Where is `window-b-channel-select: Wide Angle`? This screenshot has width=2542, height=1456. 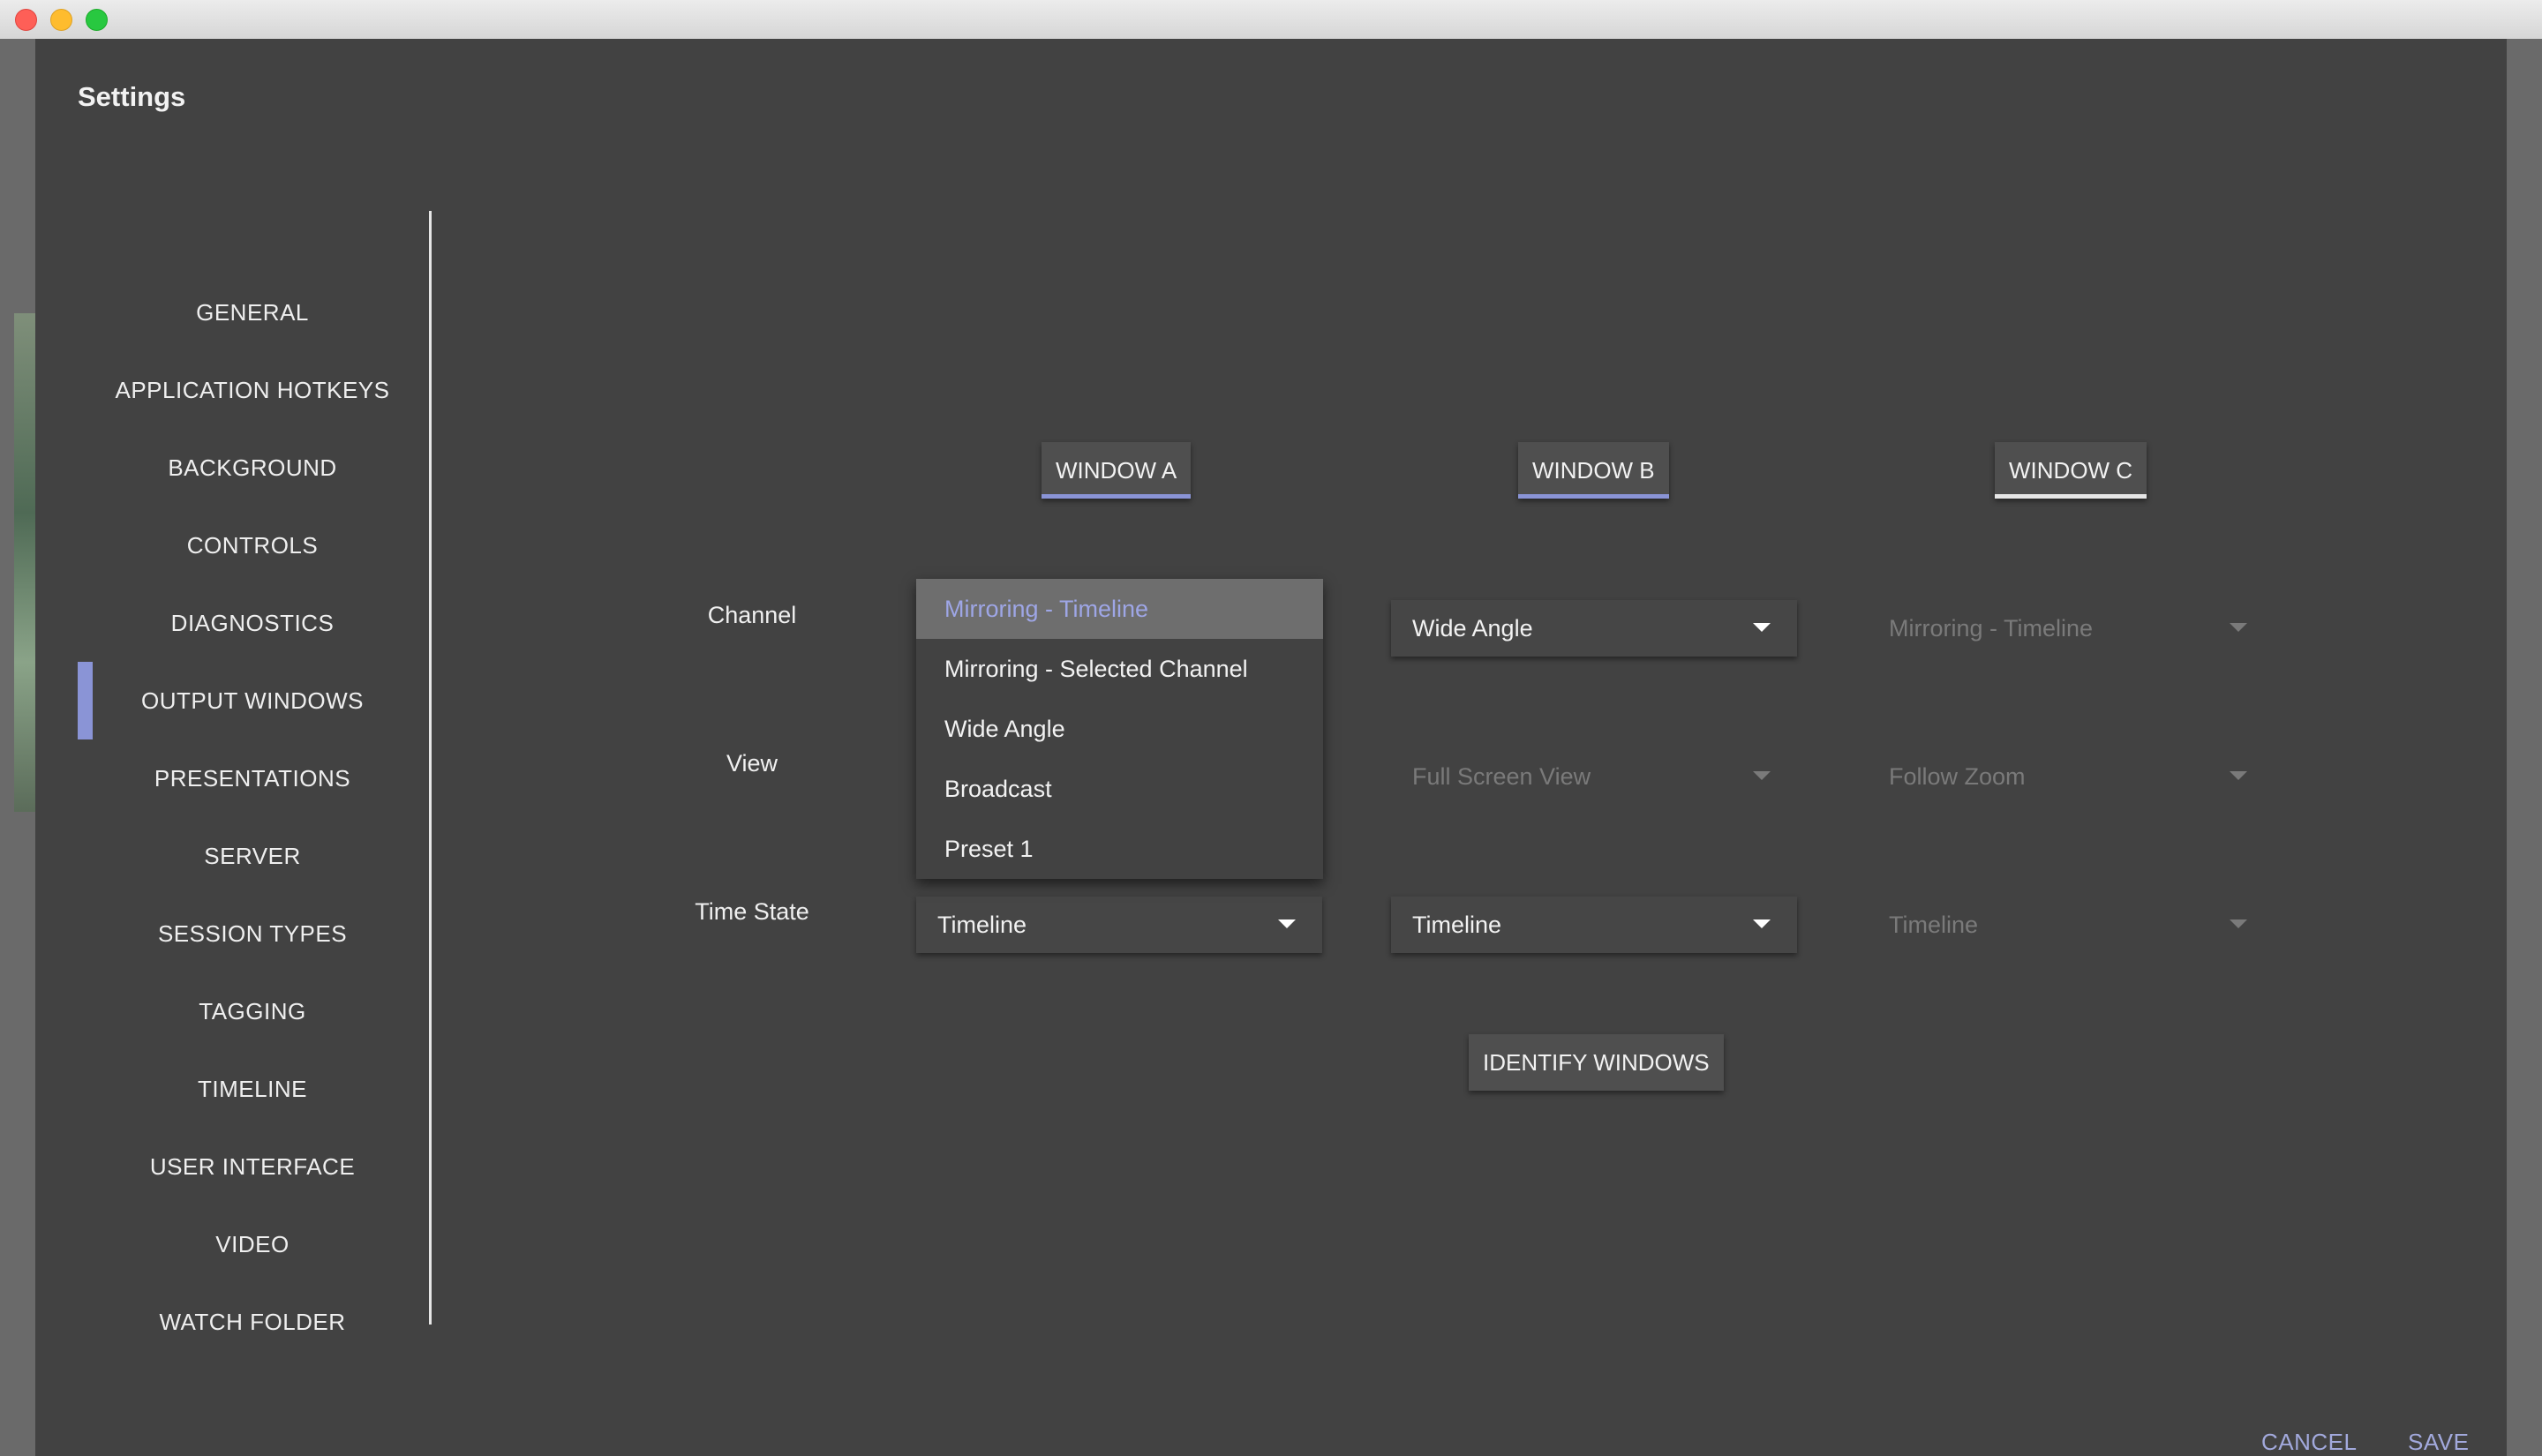 window-b-channel-select: Wide Angle is located at coordinates (1594, 628).